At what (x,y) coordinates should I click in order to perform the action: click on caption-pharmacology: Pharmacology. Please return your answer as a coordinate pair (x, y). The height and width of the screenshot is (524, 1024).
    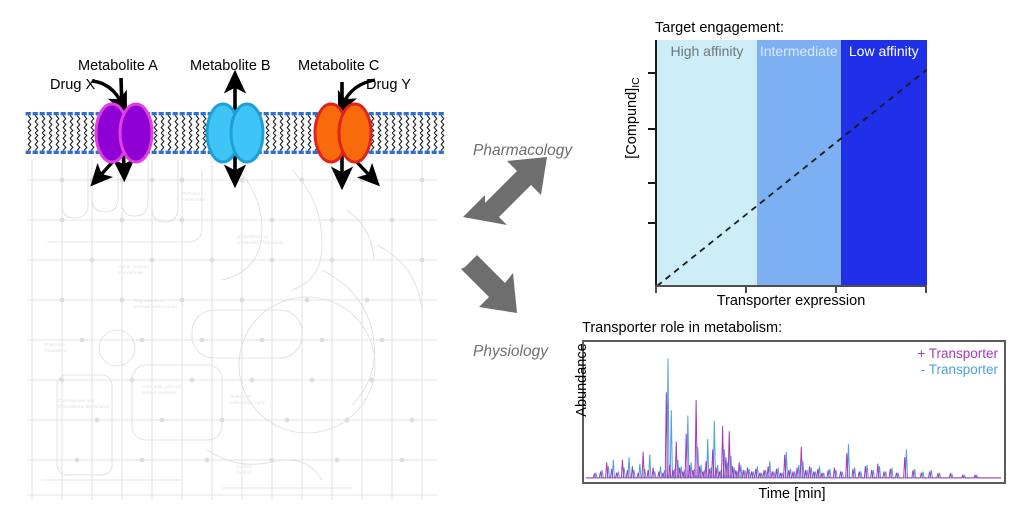
    Looking at the image, I should click on (523, 150).